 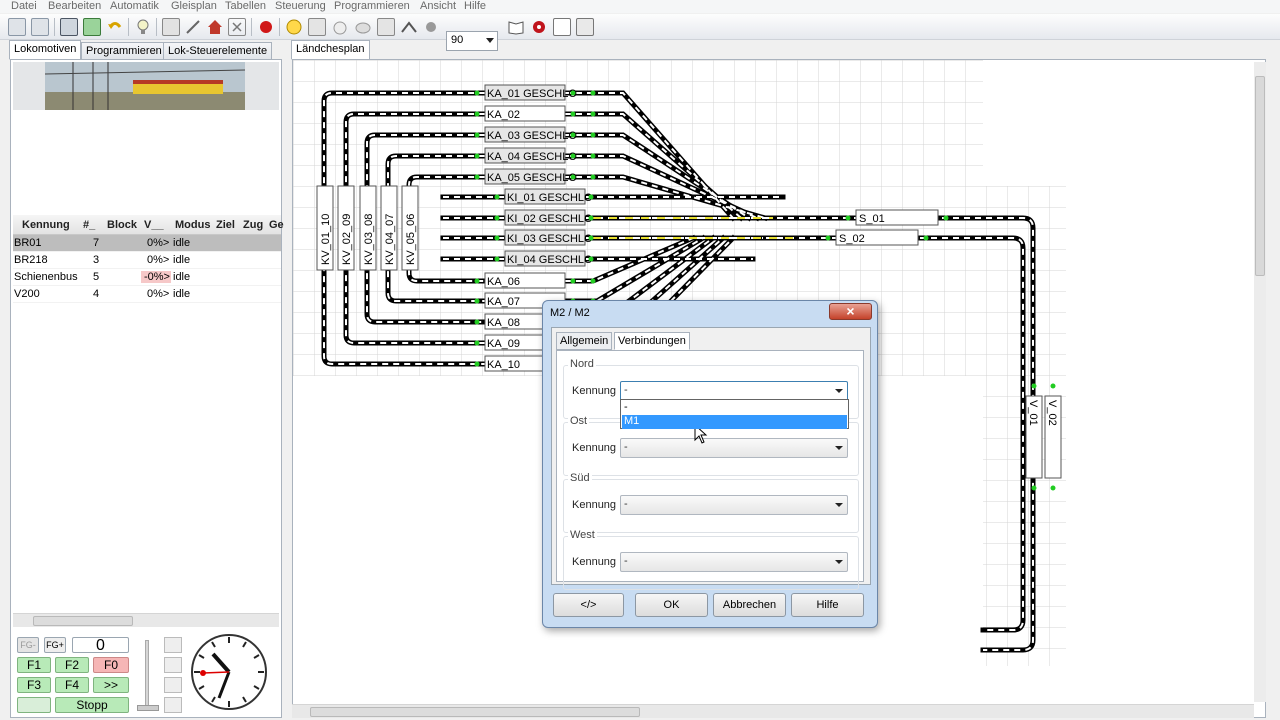 What do you see at coordinates (237, 27) in the screenshot?
I see `close-window-icon` at bounding box center [237, 27].